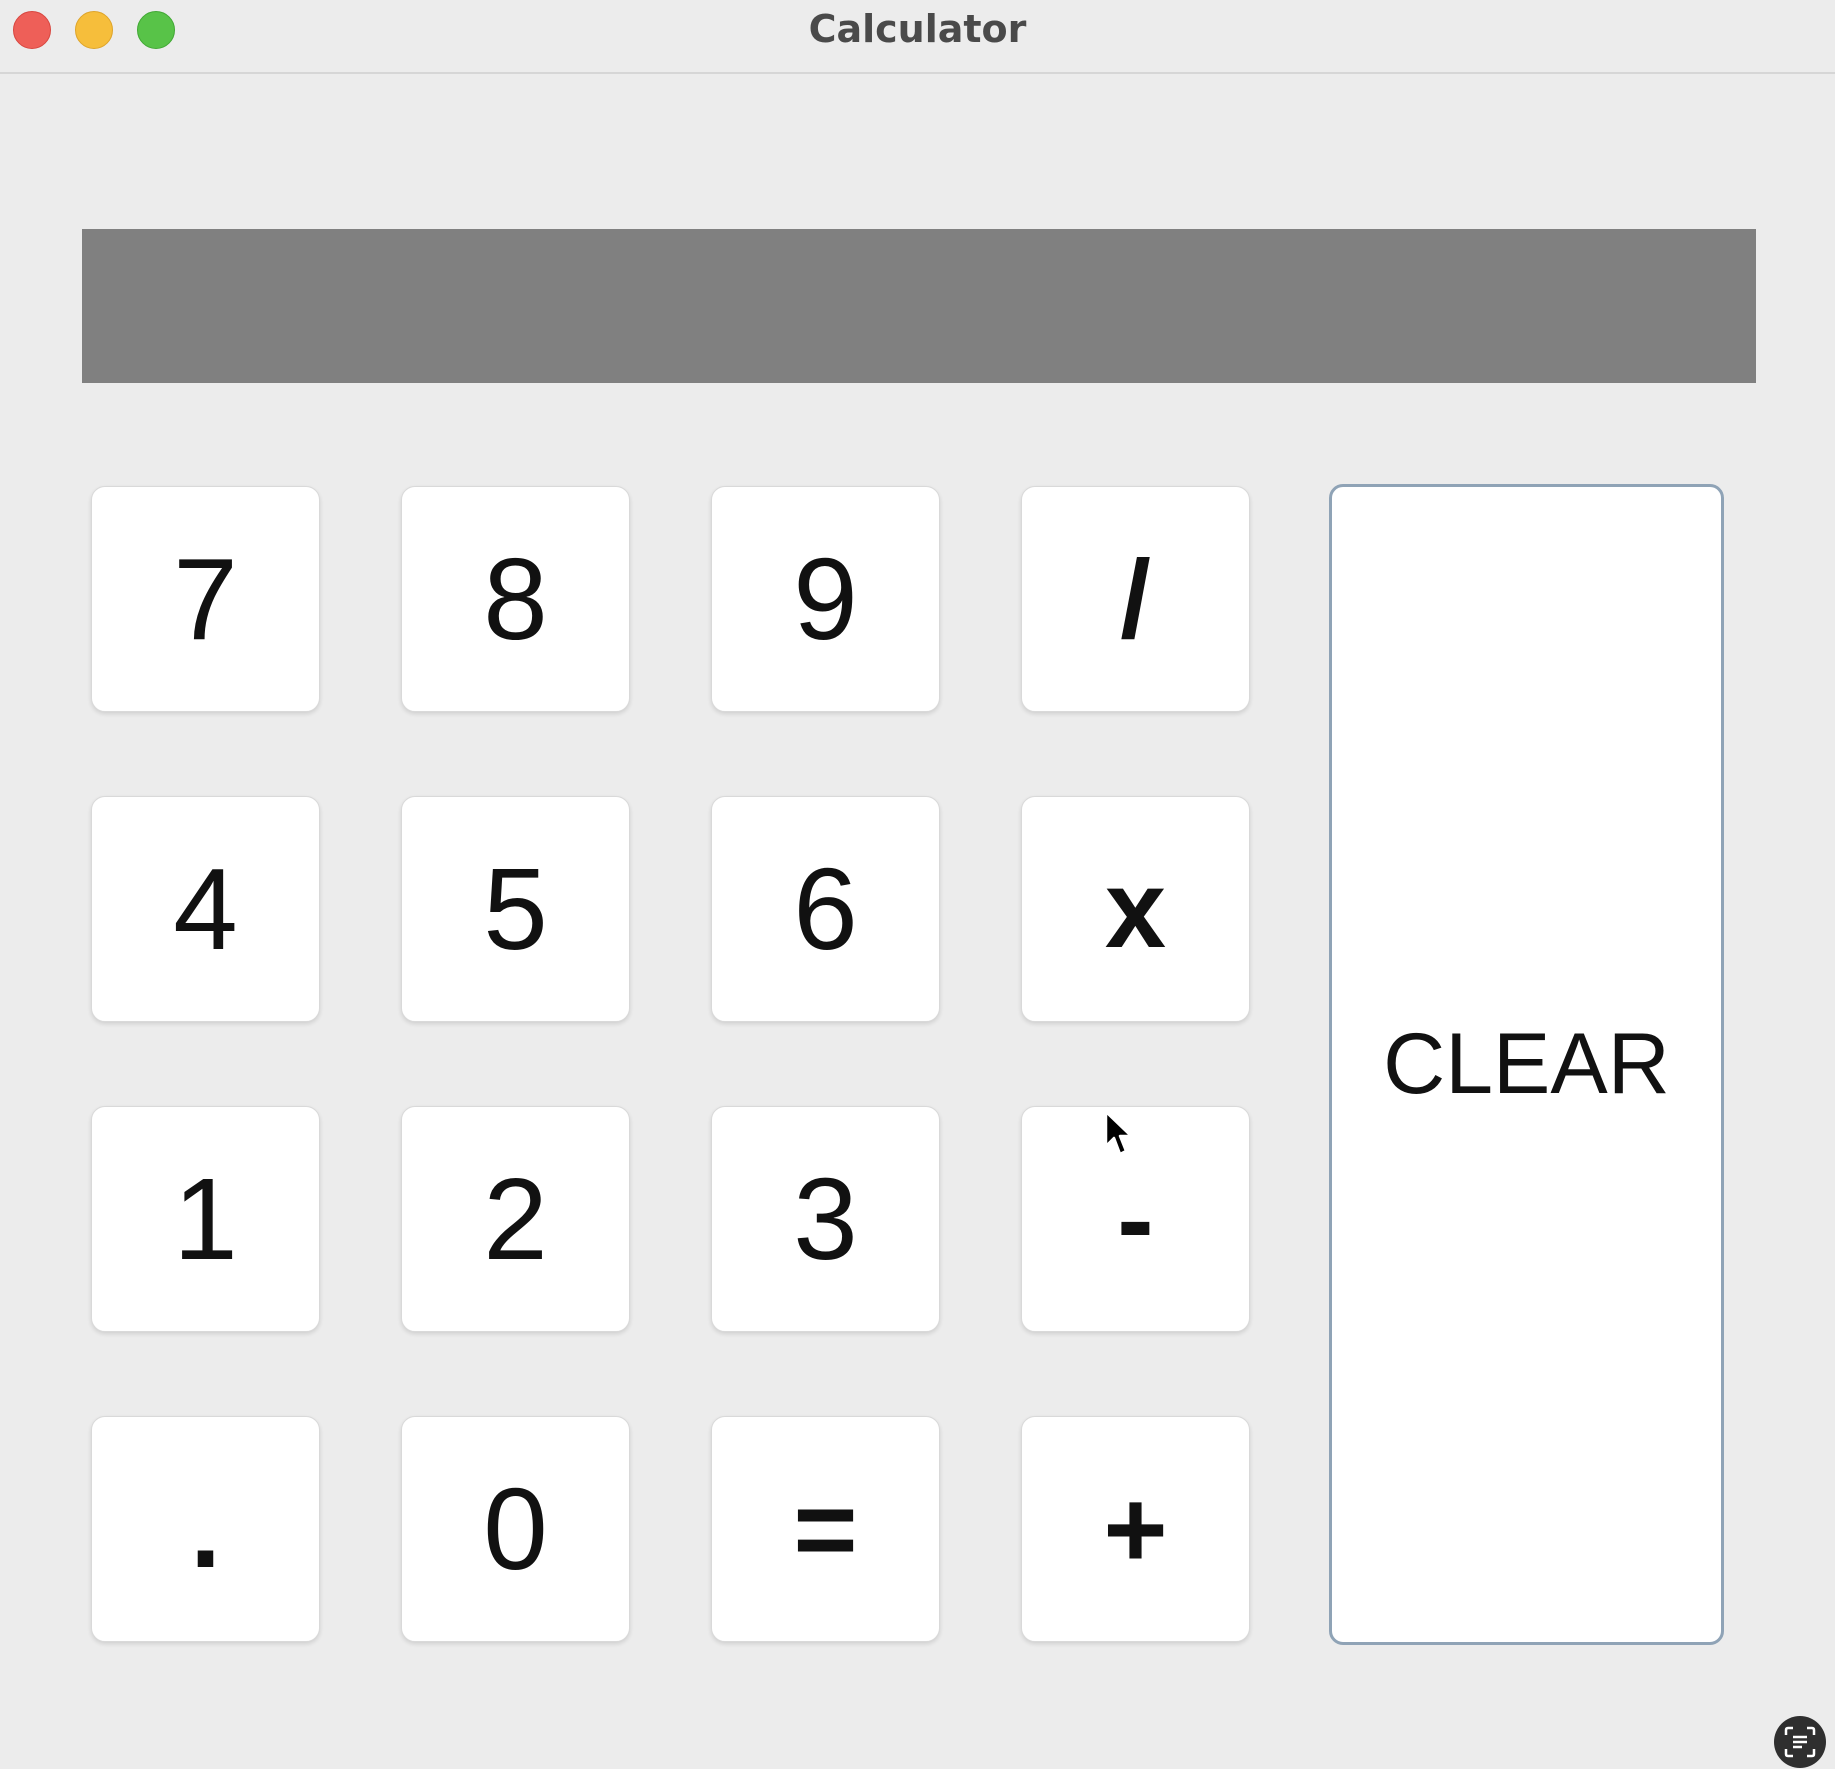 This screenshot has height=1769, width=1835. Describe the element at coordinates (1118, 1133) in the screenshot. I see `mouse-pointer-icon` at that location.